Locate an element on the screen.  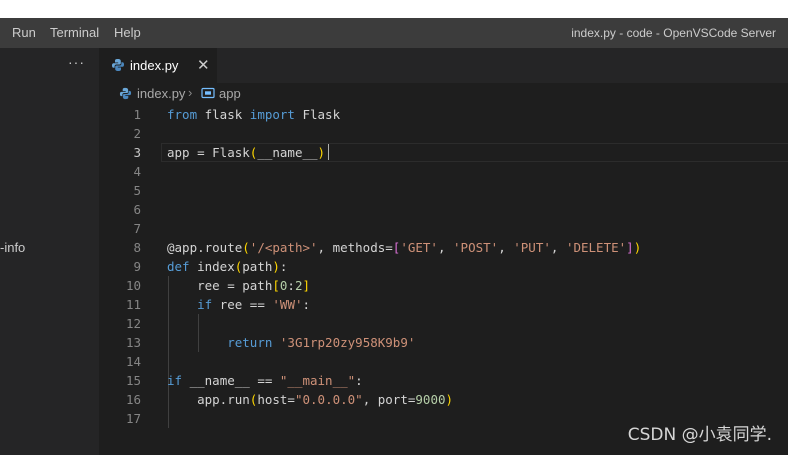
code-line: 9 def index(path): is located at coordinates (443, 266).